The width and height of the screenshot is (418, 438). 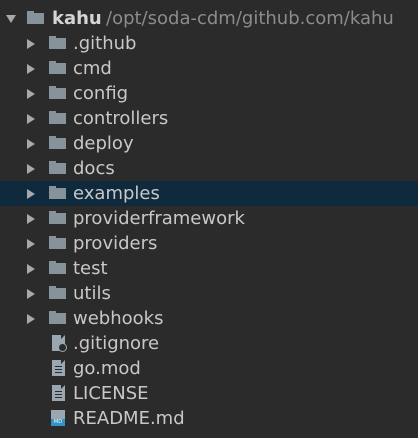 What do you see at coordinates (209, 243) in the screenshot?
I see `tree-item-providers: providers` at bounding box center [209, 243].